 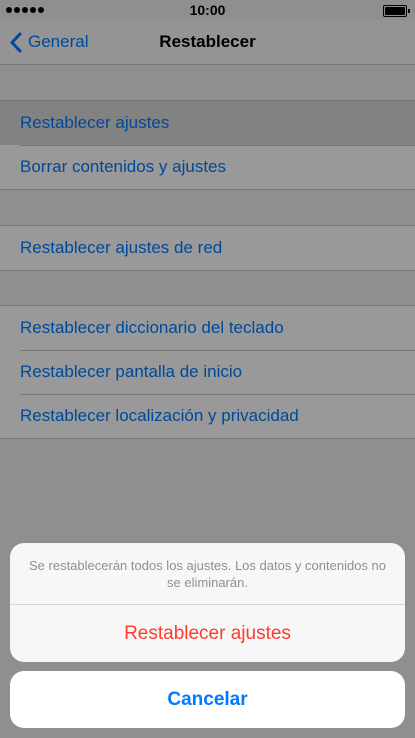 What do you see at coordinates (207, 633) in the screenshot?
I see `confirm-reset-button: Restablecer ajustes` at bounding box center [207, 633].